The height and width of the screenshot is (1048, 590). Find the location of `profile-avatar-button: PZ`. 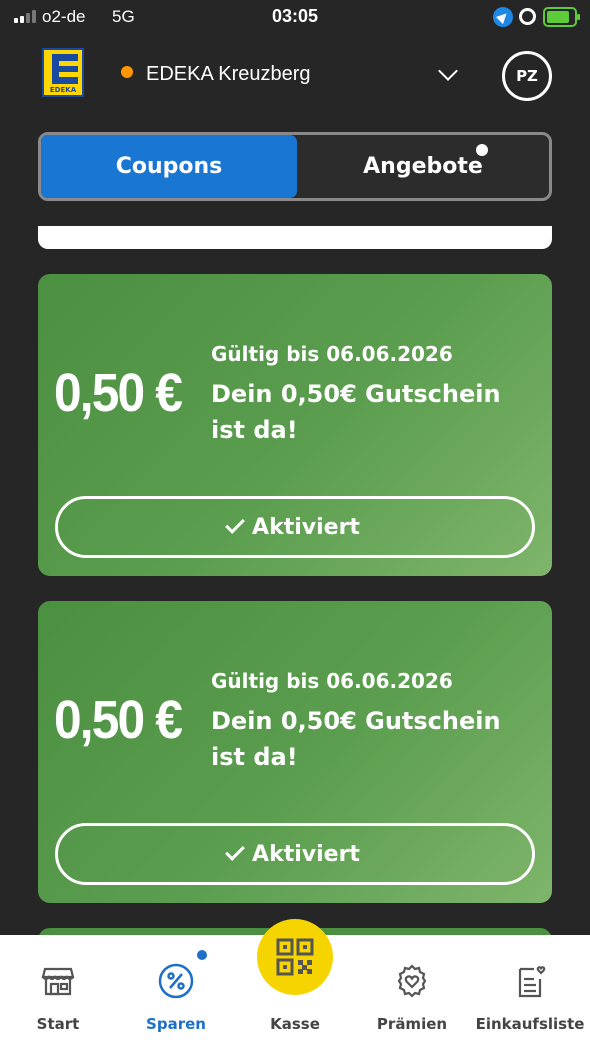

profile-avatar-button: PZ is located at coordinates (527, 76).